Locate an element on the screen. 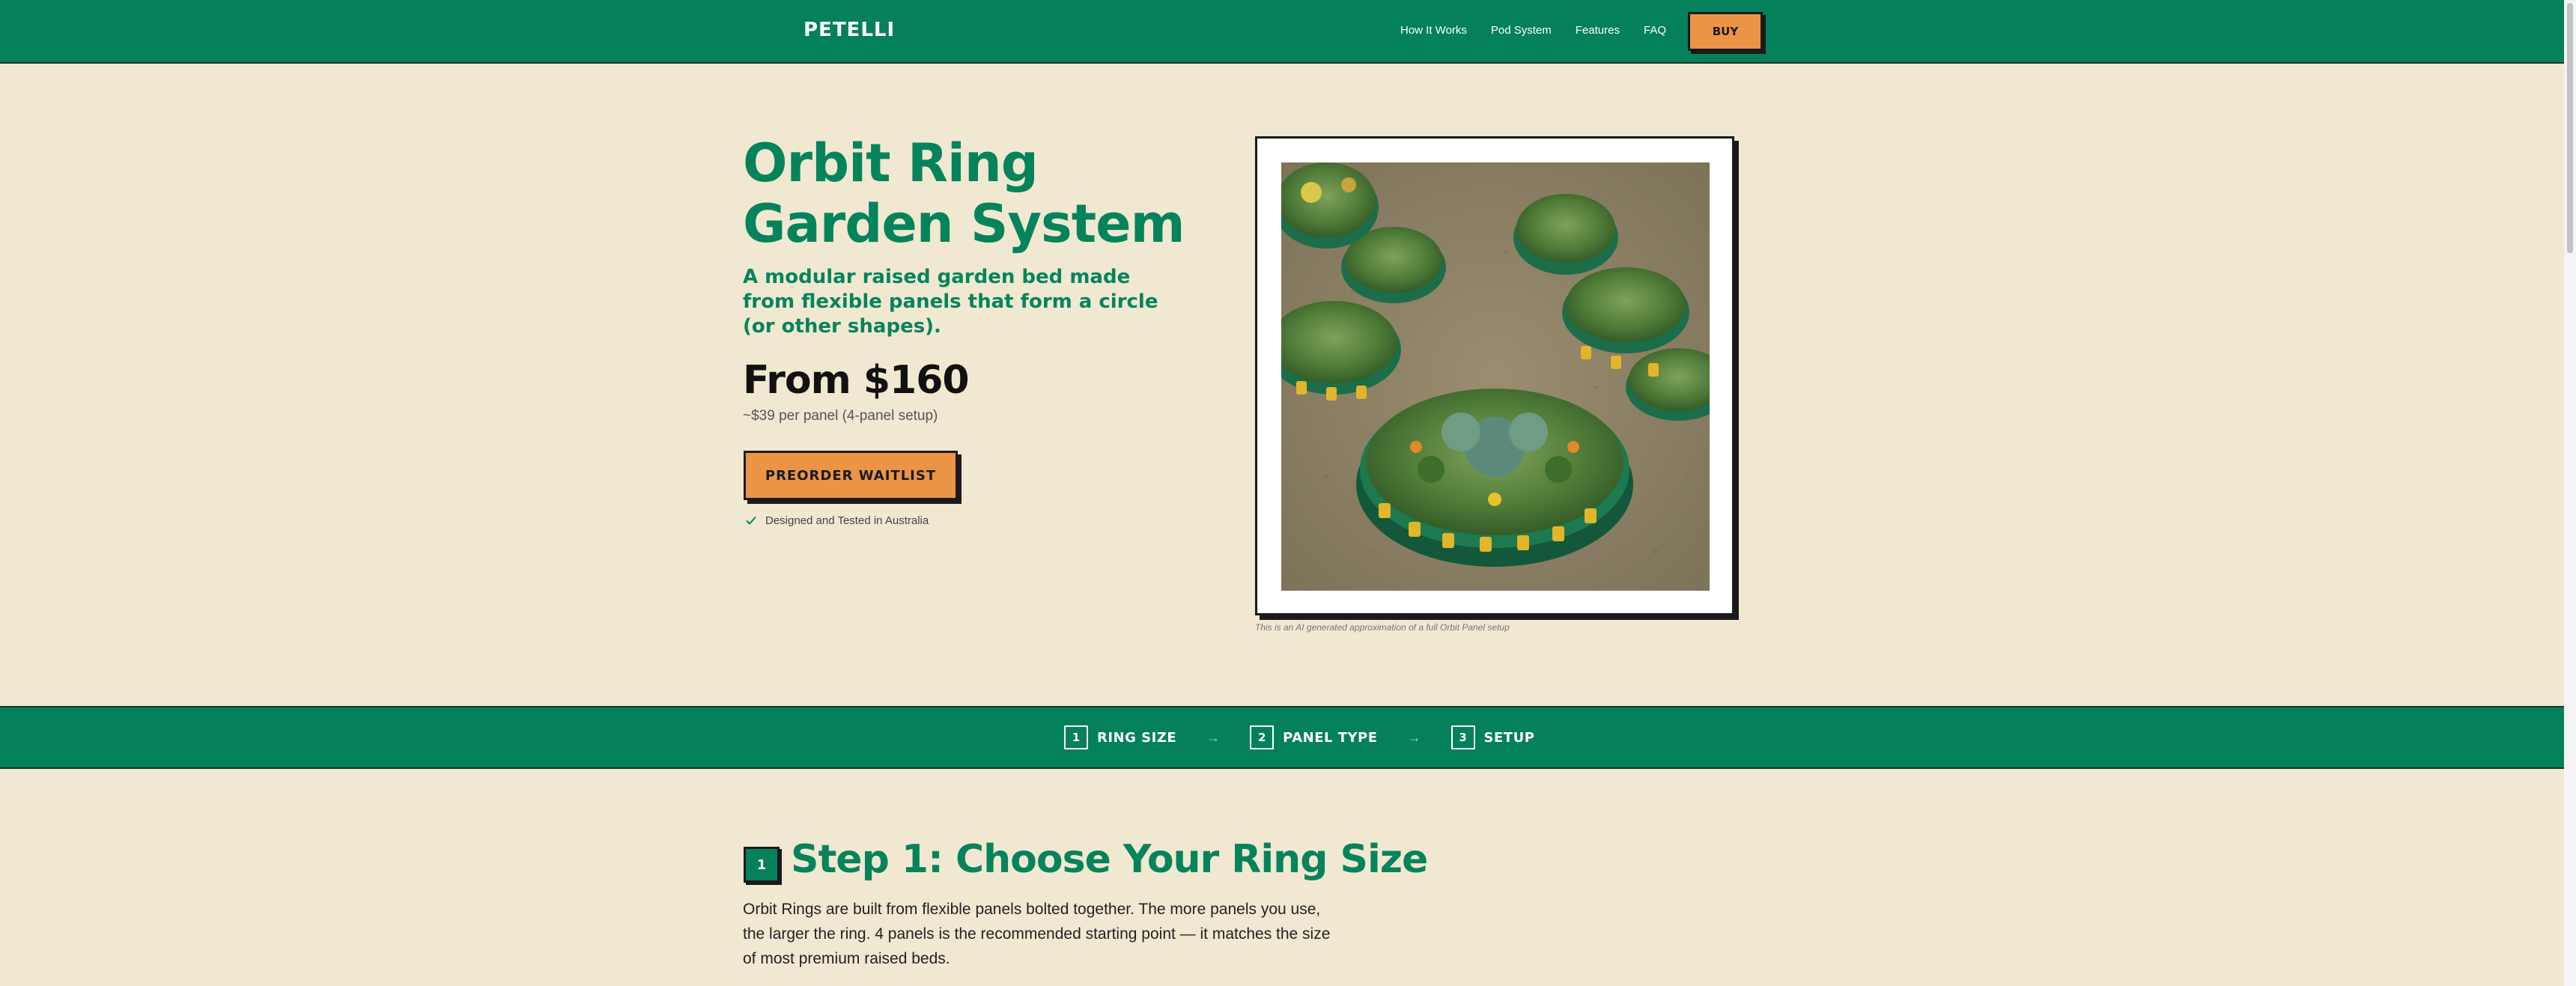  step1-number-badge: 1 is located at coordinates (762, 865).